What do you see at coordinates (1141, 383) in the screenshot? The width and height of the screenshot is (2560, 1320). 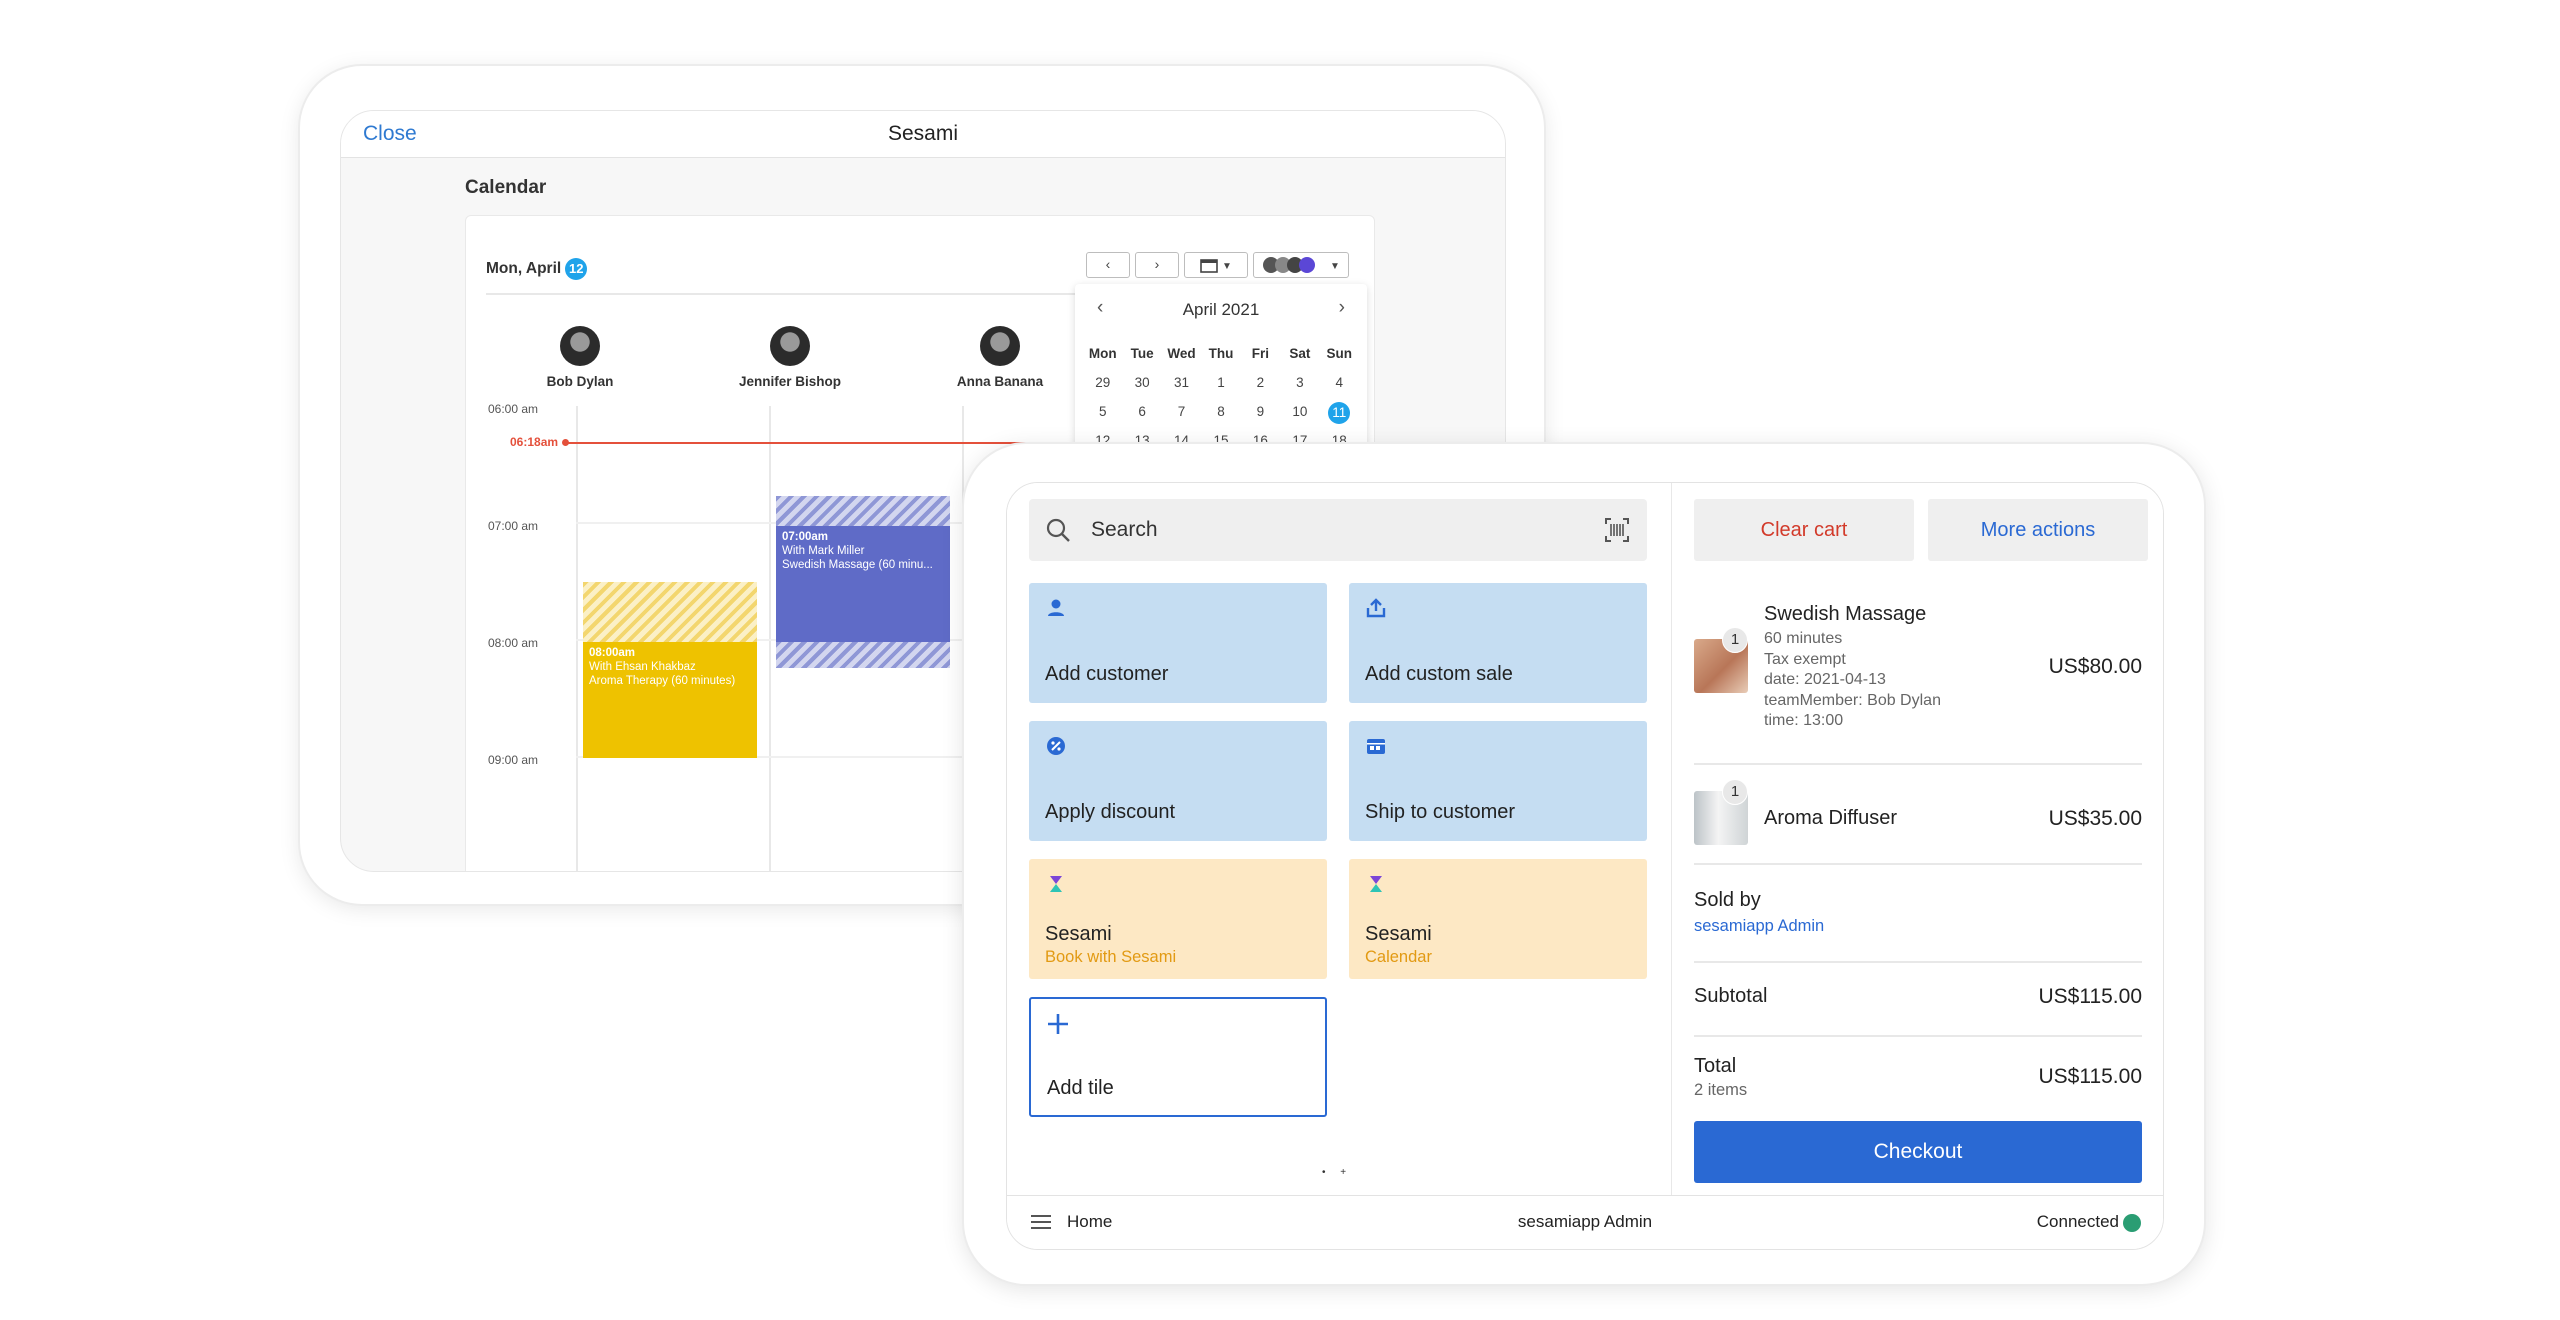 I see `day-cell: 30` at bounding box center [1141, 383].